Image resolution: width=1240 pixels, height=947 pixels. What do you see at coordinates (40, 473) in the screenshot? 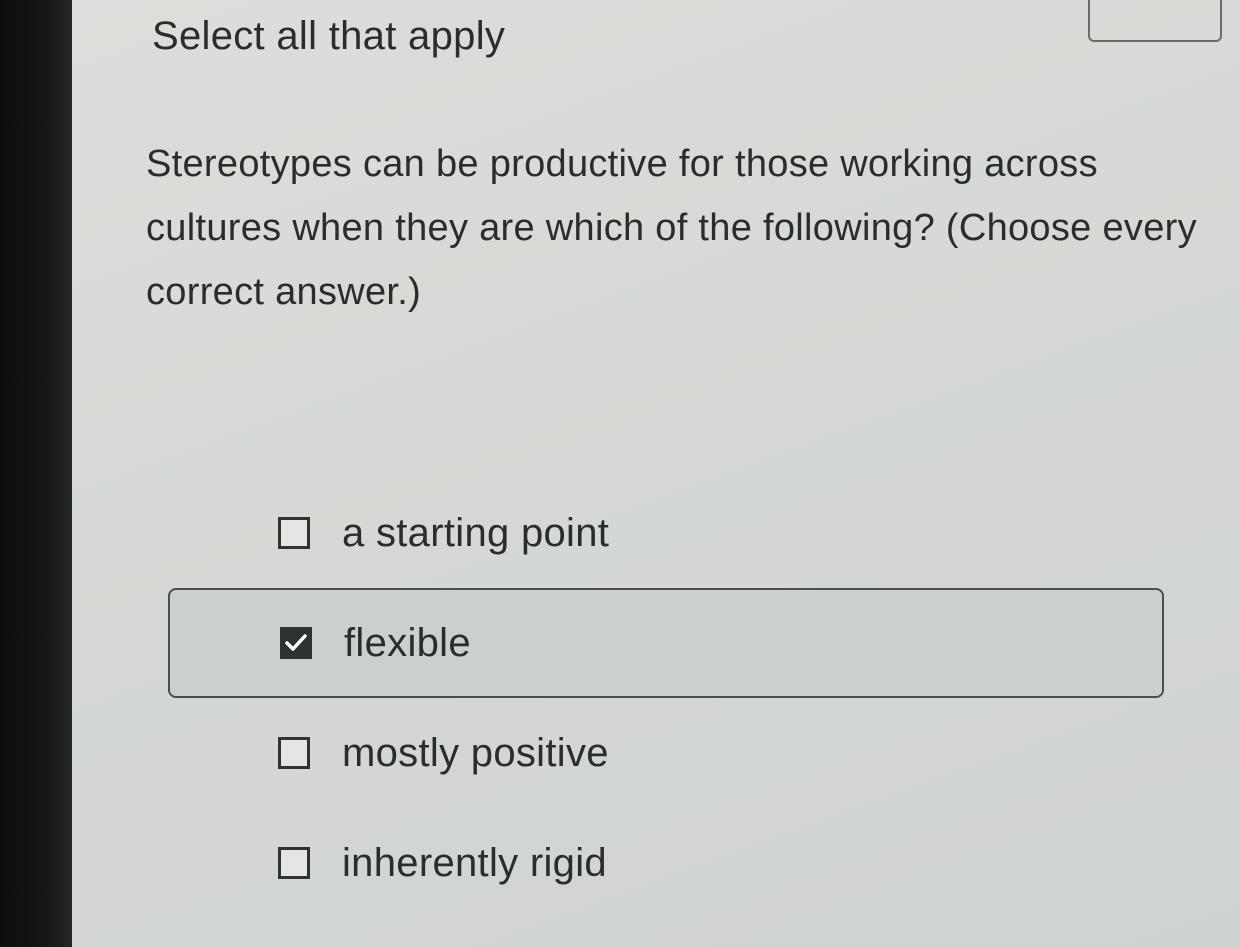
I see `device-bezel` at bounding box center [40, 473].